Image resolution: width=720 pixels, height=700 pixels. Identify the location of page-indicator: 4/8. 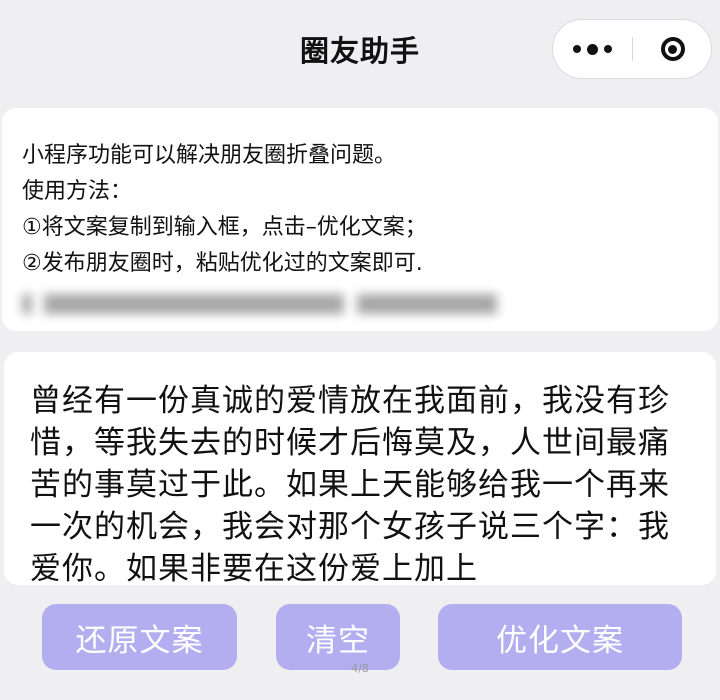
(360, 668).